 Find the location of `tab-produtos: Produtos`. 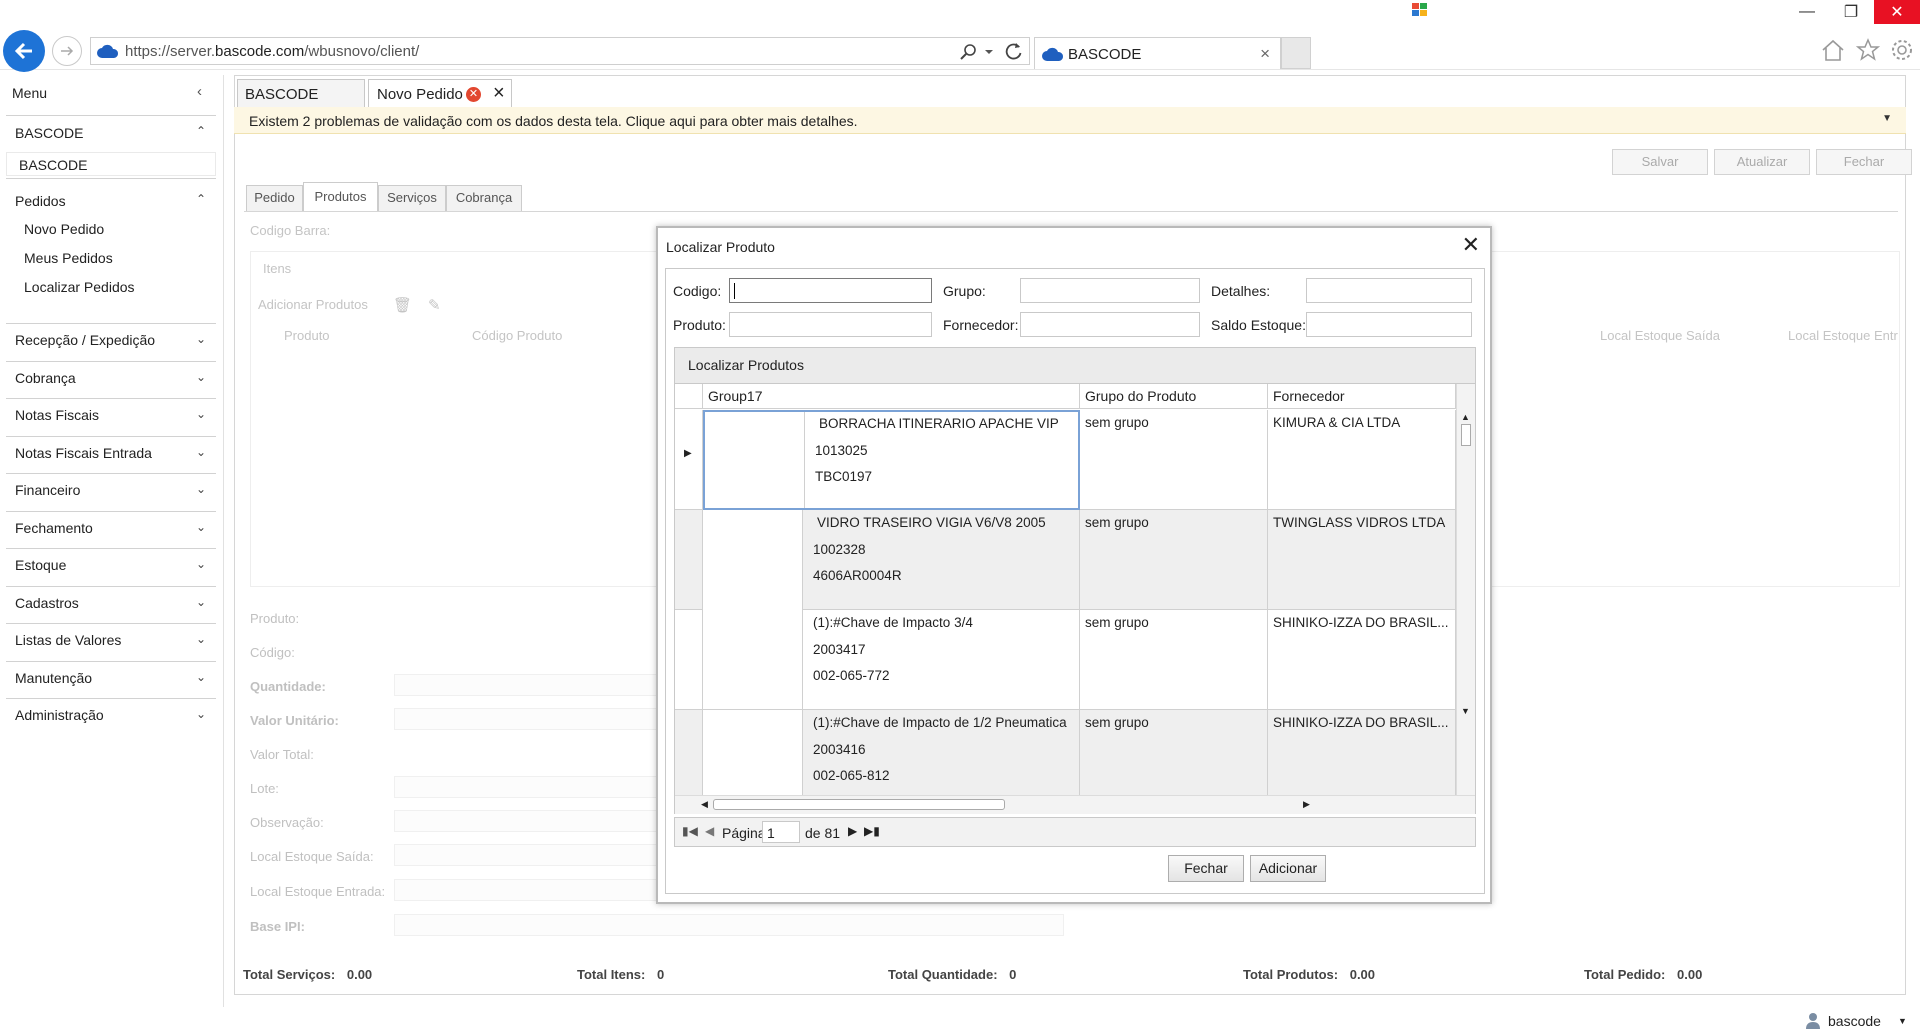

tab-produtos: Produtos is located at coordinates (340, 197).